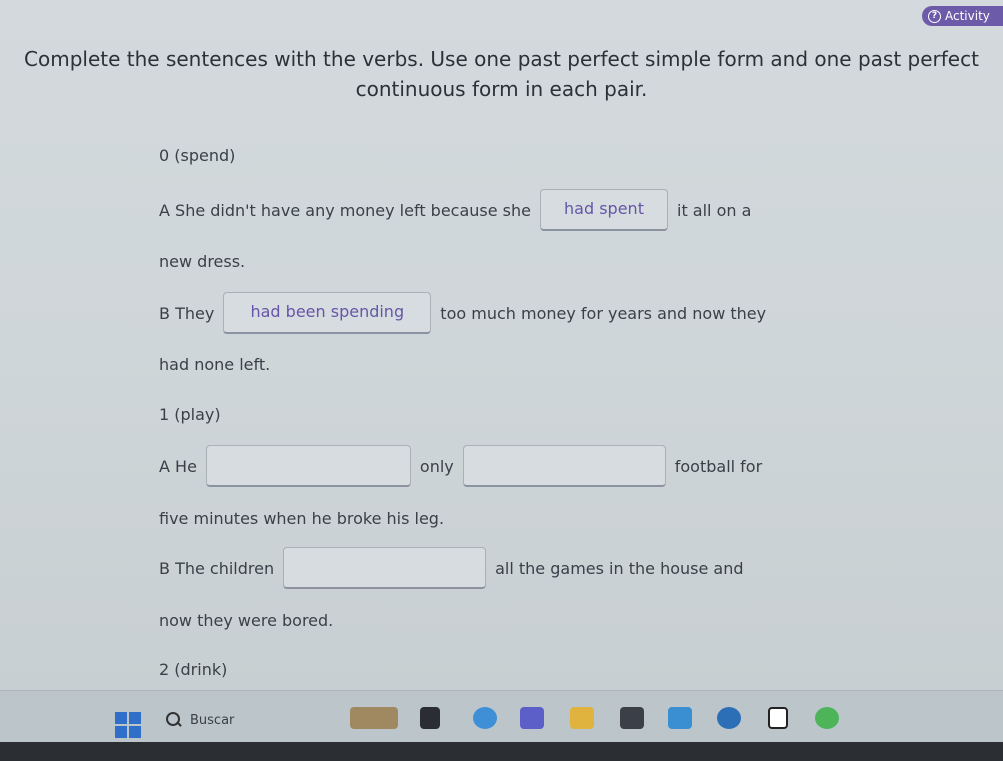  Describe the element at coordinates (967, 16) in the screenshot. I see `activity-label: Activity` at that location.